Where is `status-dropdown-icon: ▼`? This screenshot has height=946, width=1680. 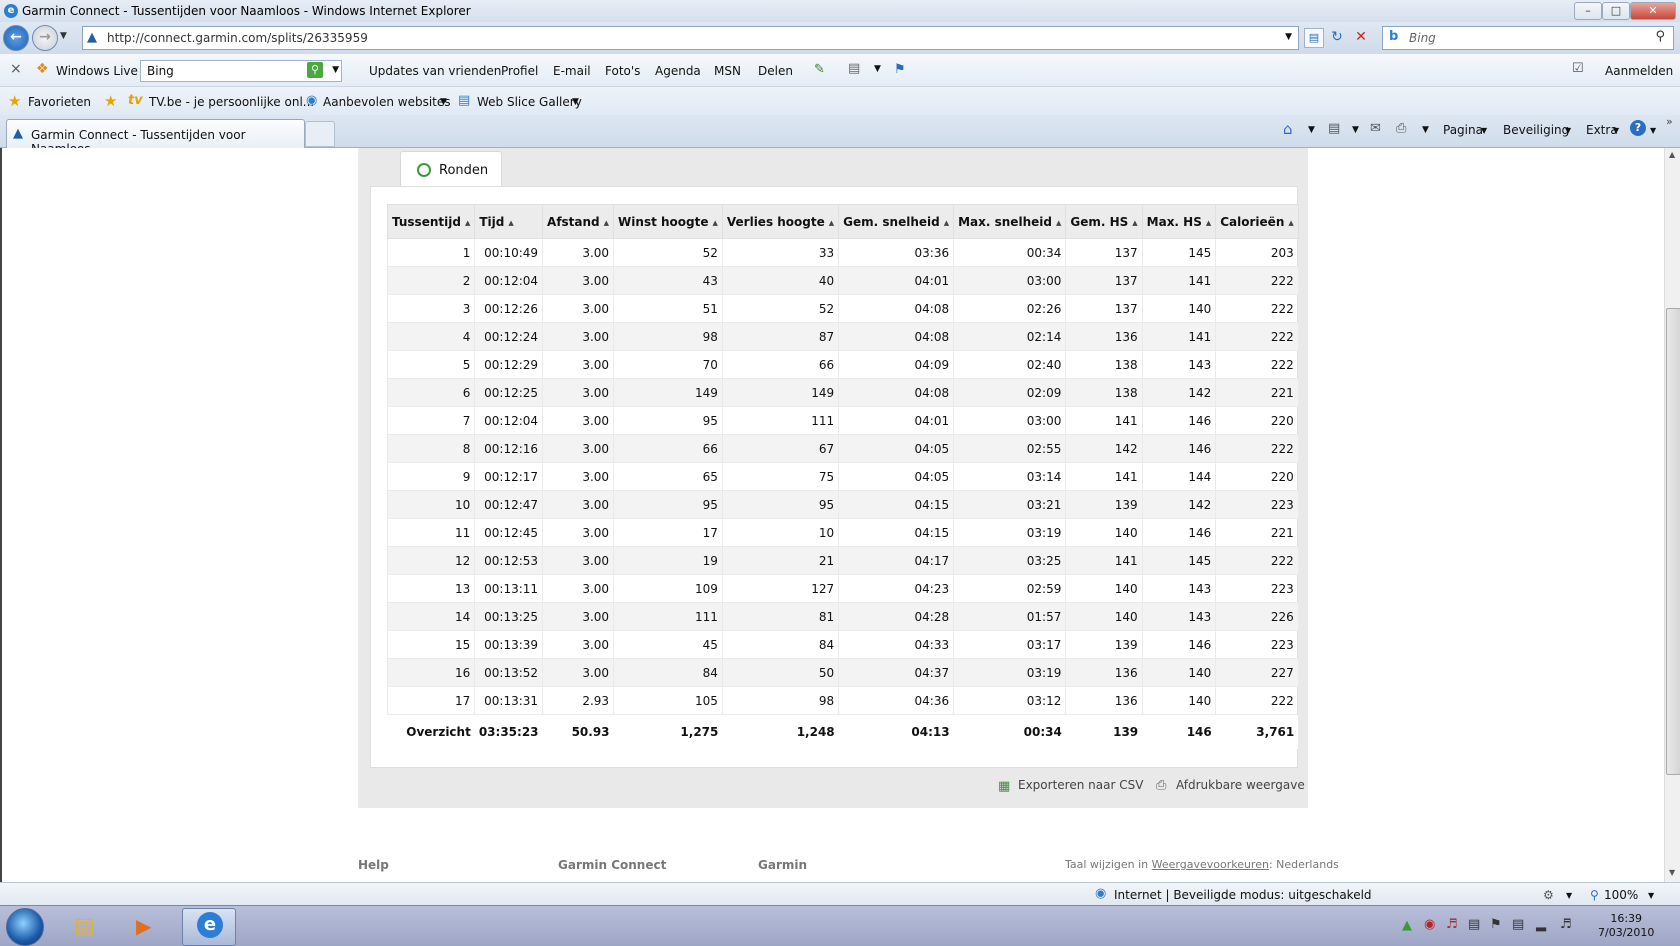
status-dropdown-icon: ▼ is located at coordinates (1569, 895).